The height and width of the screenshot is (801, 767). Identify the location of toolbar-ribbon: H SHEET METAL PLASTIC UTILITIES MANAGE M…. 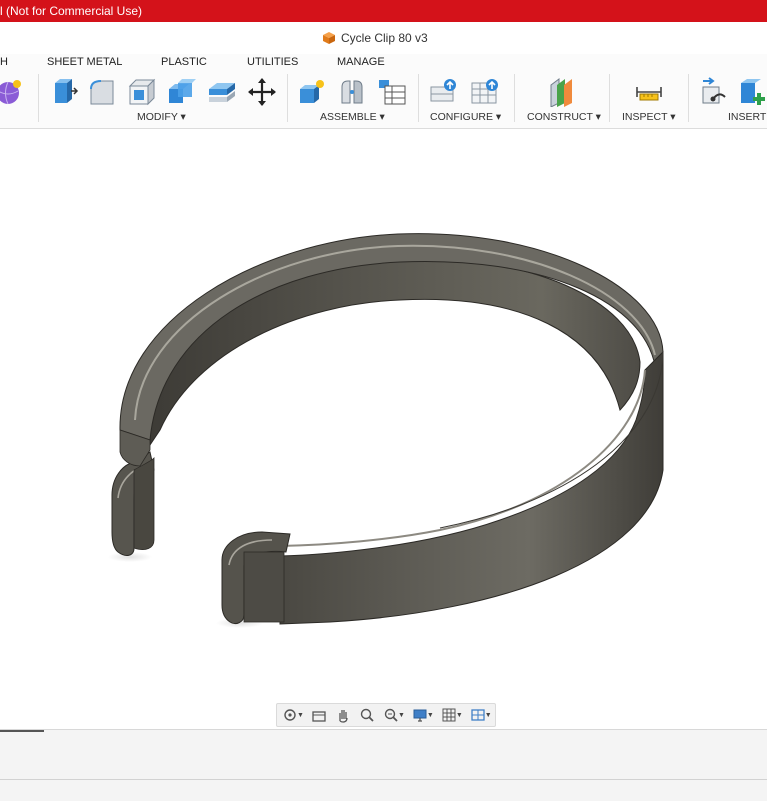
(383, 91).